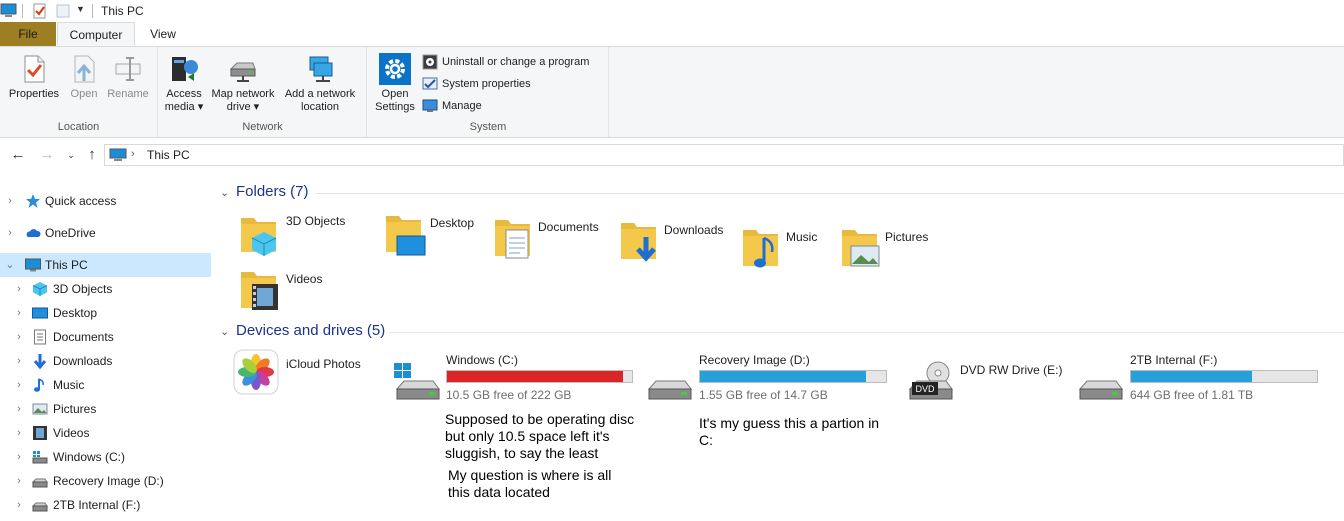 The image size is (1344, 521). Describe the element at coordinates (163, 34) in the screenshot. I see `tab-view: View` at that location.